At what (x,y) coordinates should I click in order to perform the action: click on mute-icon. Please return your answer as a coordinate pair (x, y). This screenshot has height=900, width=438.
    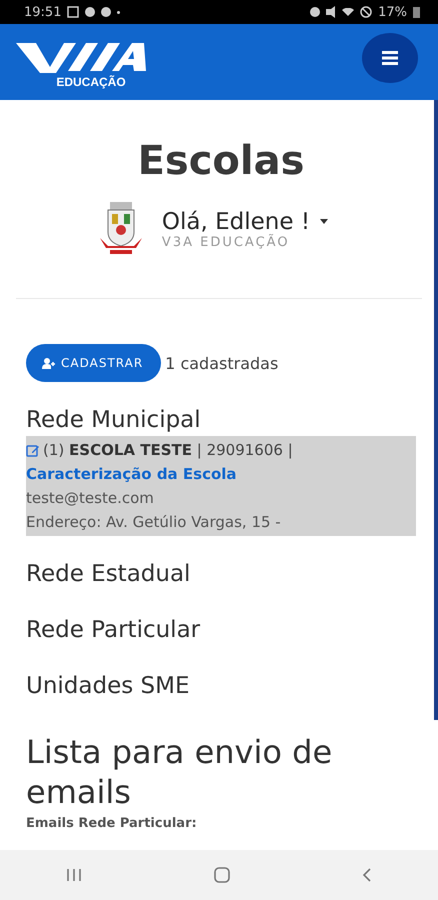
    Looking at the image, I should click on (331, 12).